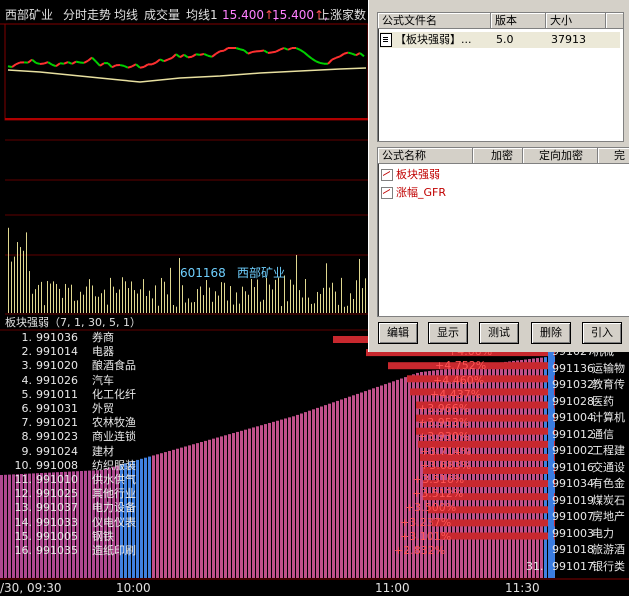 The image size is (629, 596). Describe the element at coordinates (551, 333) in the screenshot. I see `delete-button: 删除` at that location.